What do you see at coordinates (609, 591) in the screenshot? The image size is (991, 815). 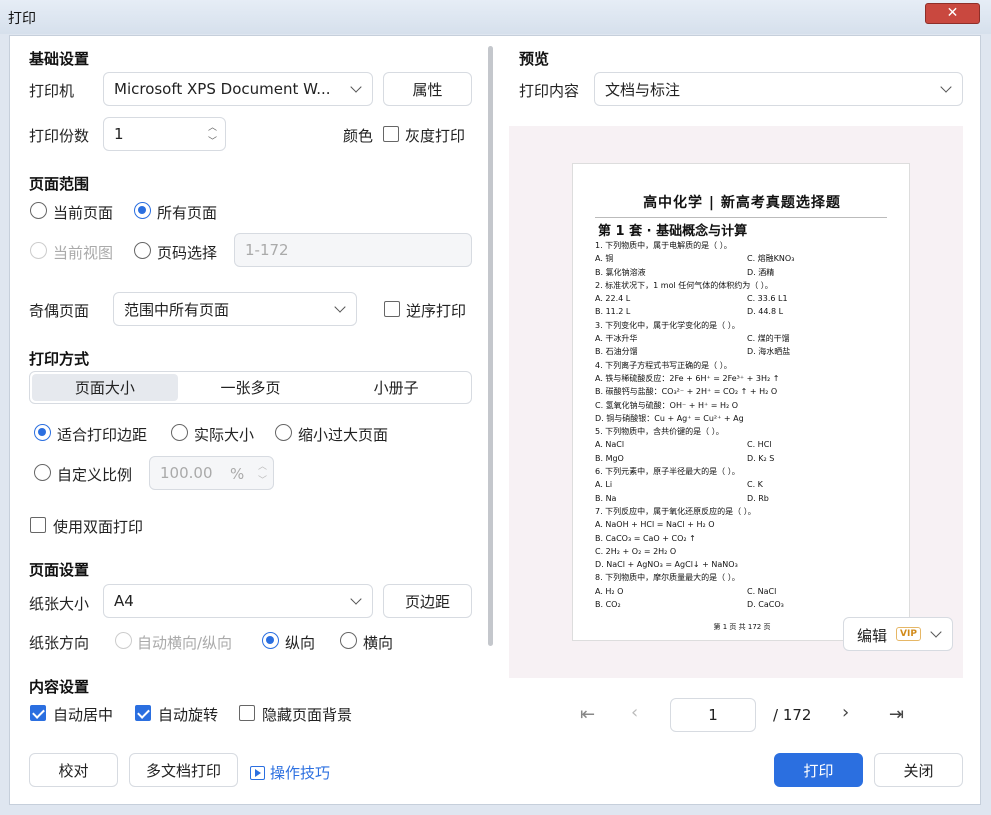 I see `document-line-text: A. H₂ O` at bounding box center [609, 591].